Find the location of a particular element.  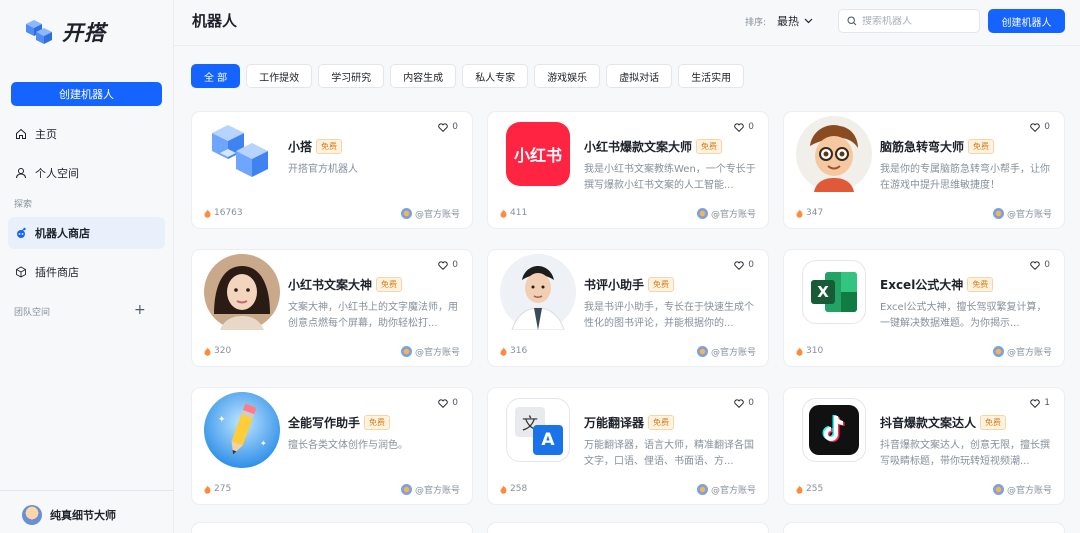

heat-value: 16763 is located at coordinates (228, 213).